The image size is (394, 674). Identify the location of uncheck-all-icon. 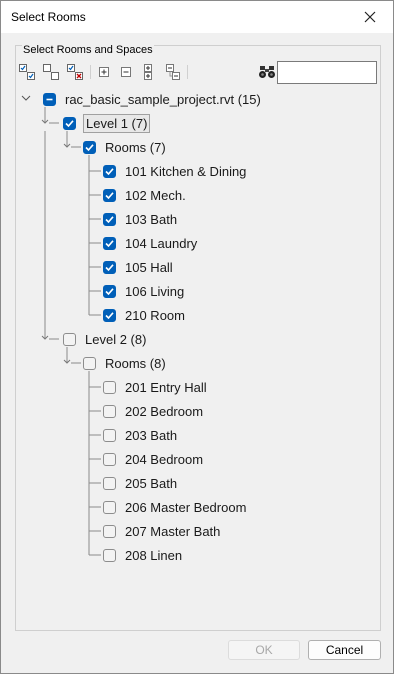
(51, 72).